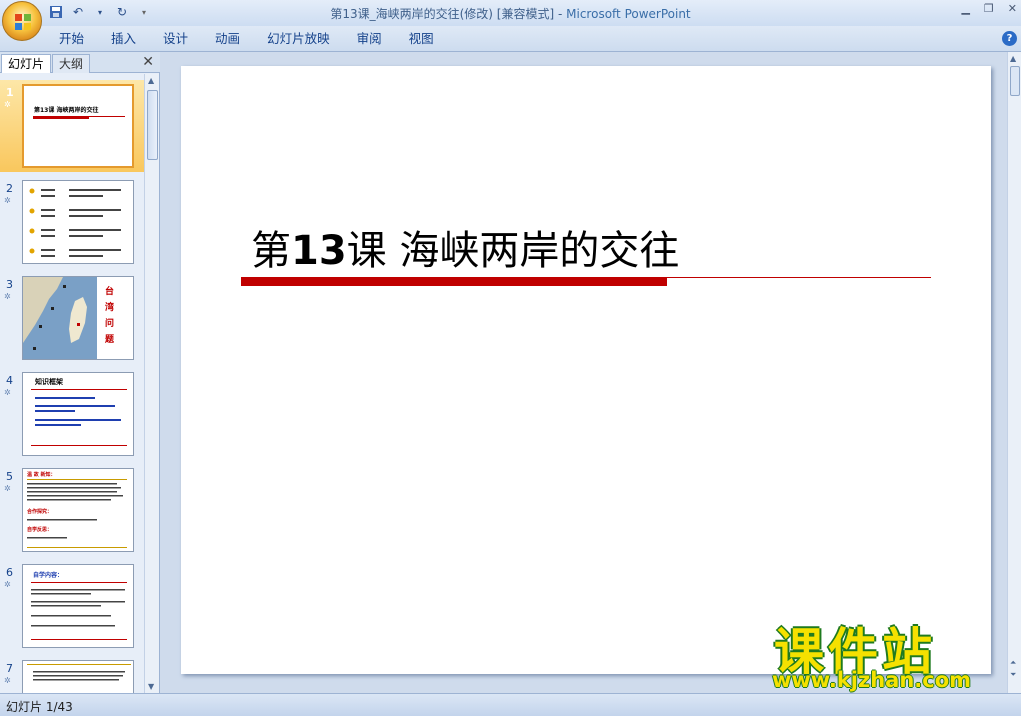  What do you see at coordinates (513, 251) in the screenshot?
I see `title-suffix: 课 海峡两岸的交往` at bounding box center [513, 251].